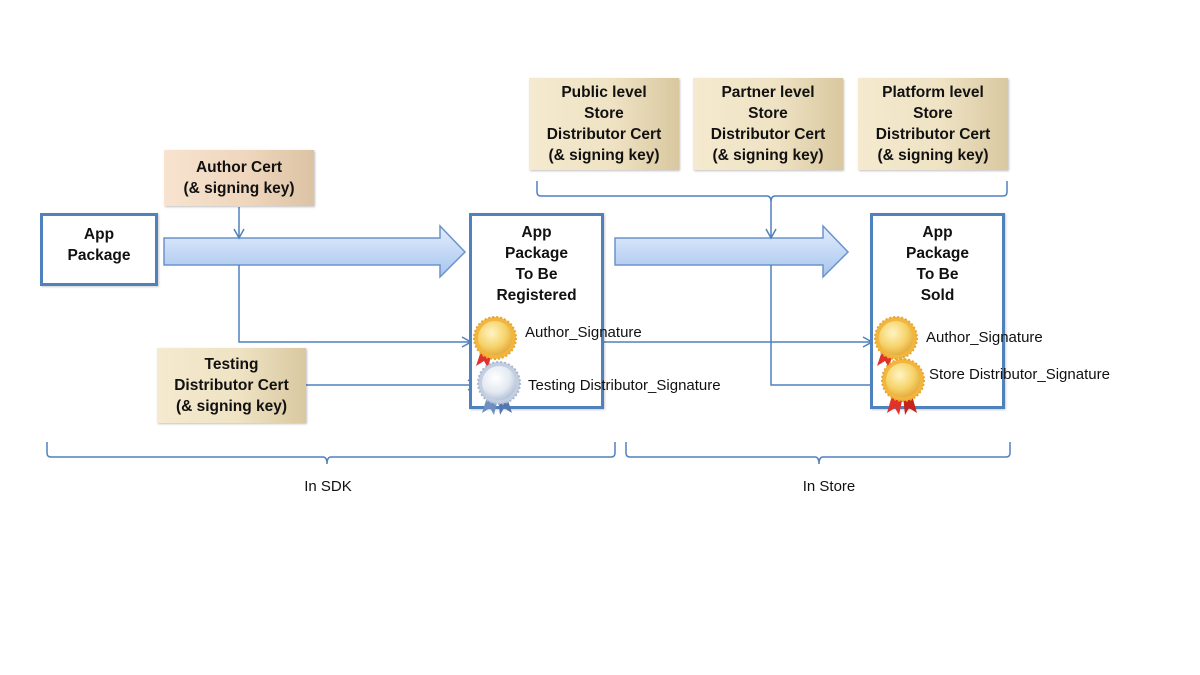 The height and width of the screenshot is (675, 1200). Describe the element at coordinates (818, 453) in the screenshot. I see `store-brace` at that location.